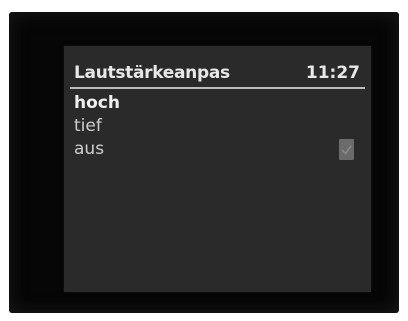  I want to click on screen-header: Lautstärkeanpas 11:27, so click(217, 66).